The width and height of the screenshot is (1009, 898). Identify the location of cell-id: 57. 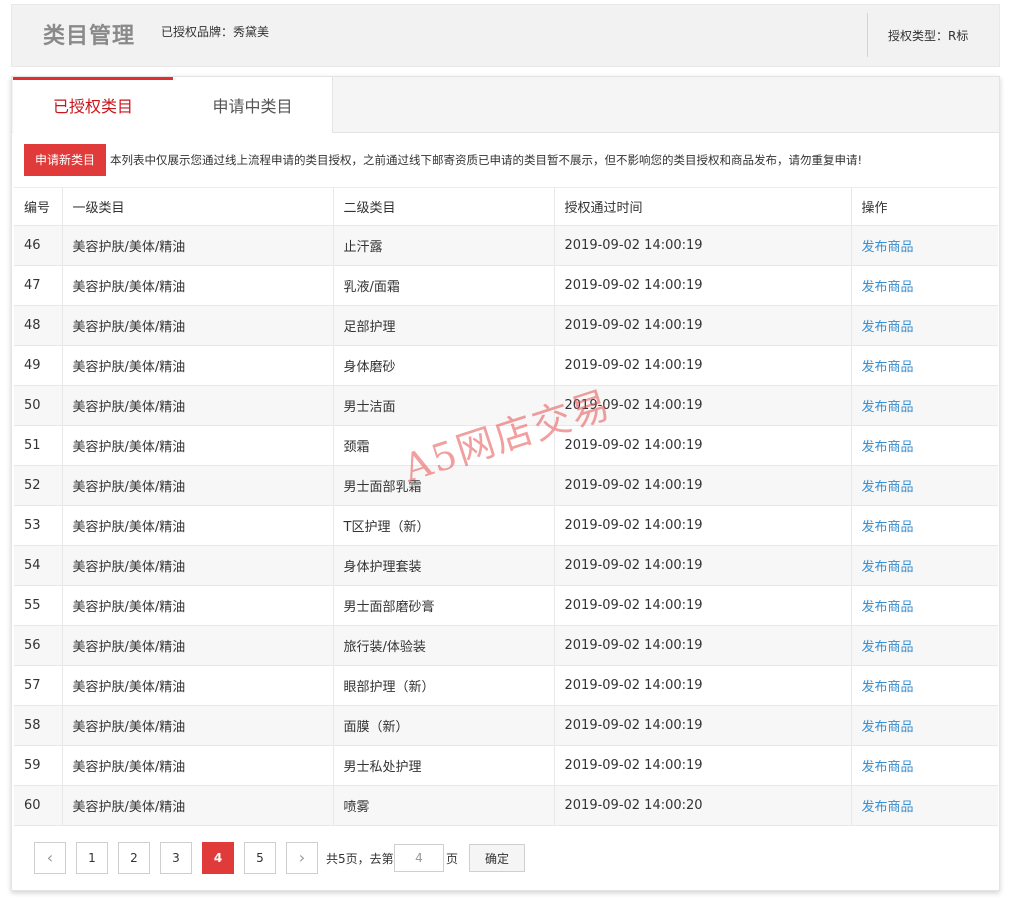
(38, 685).